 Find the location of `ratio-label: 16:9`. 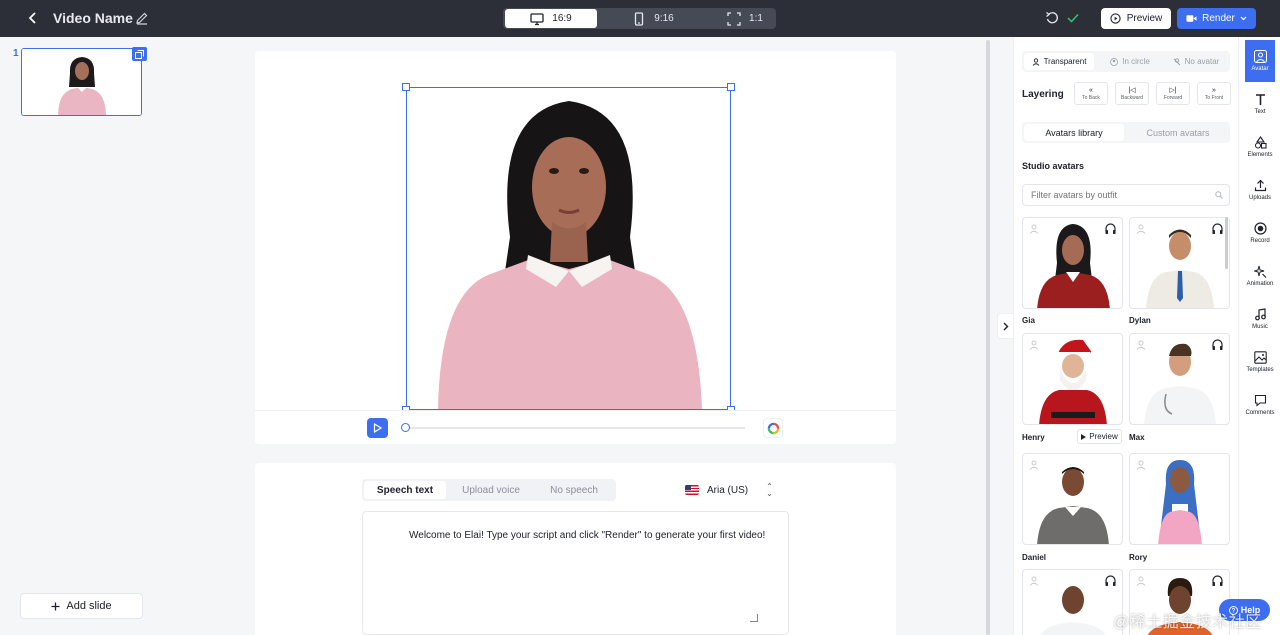

ratio-label: 16:9 is located at coordinates (562, 18).